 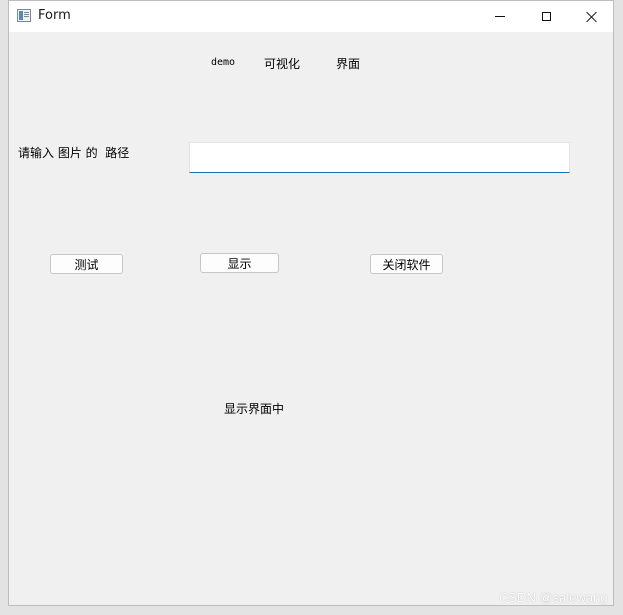 What do you see at coordinates (54, 15) in the screenshot?
I see `window-title: Form` at bounding box center [54, 15].